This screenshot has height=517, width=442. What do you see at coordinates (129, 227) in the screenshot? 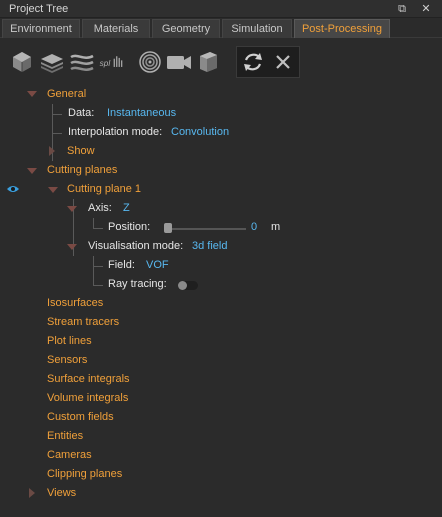
I see `position-label: Position:` at bounding box center [129, 227].